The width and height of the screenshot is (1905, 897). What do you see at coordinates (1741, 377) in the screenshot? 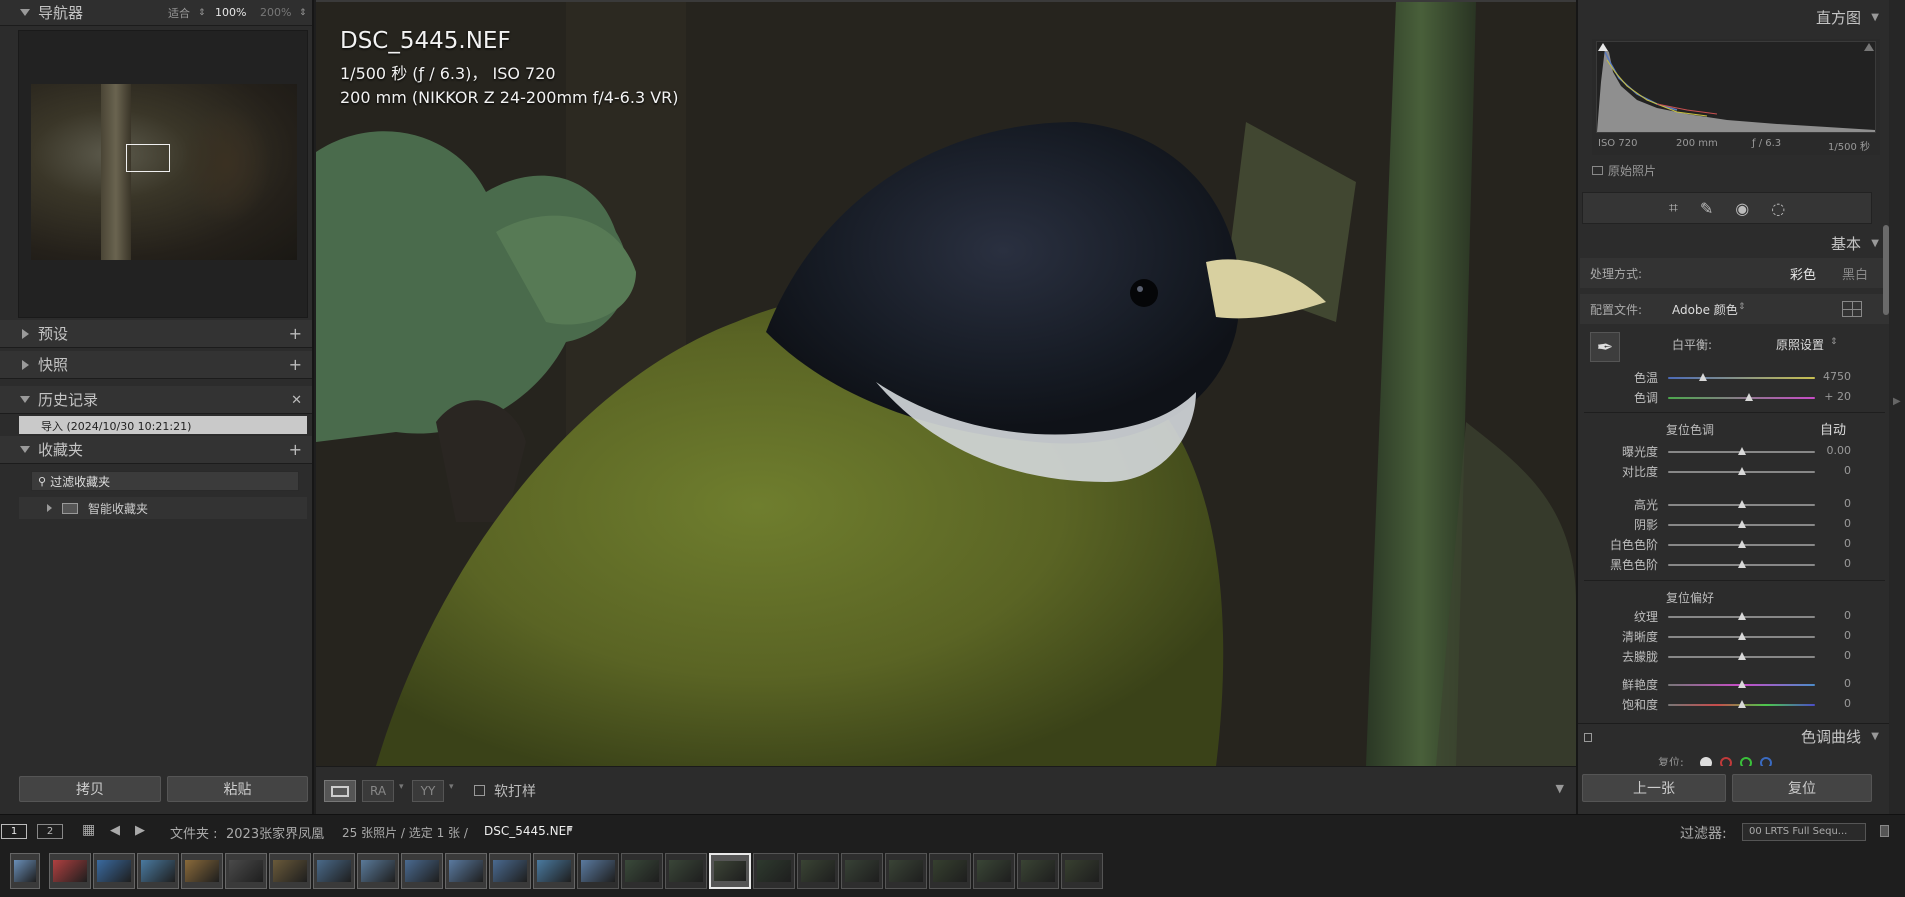
I see `temp-slider` at bounding box center [1741, 377].